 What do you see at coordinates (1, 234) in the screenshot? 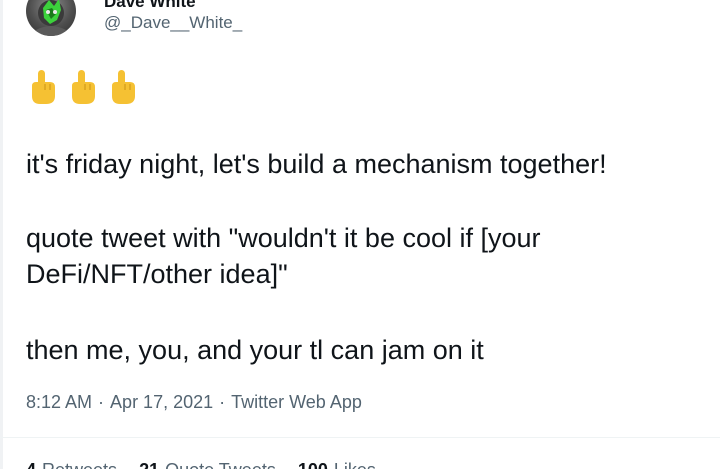
I see `card-border` at bounding box center [1, 234].